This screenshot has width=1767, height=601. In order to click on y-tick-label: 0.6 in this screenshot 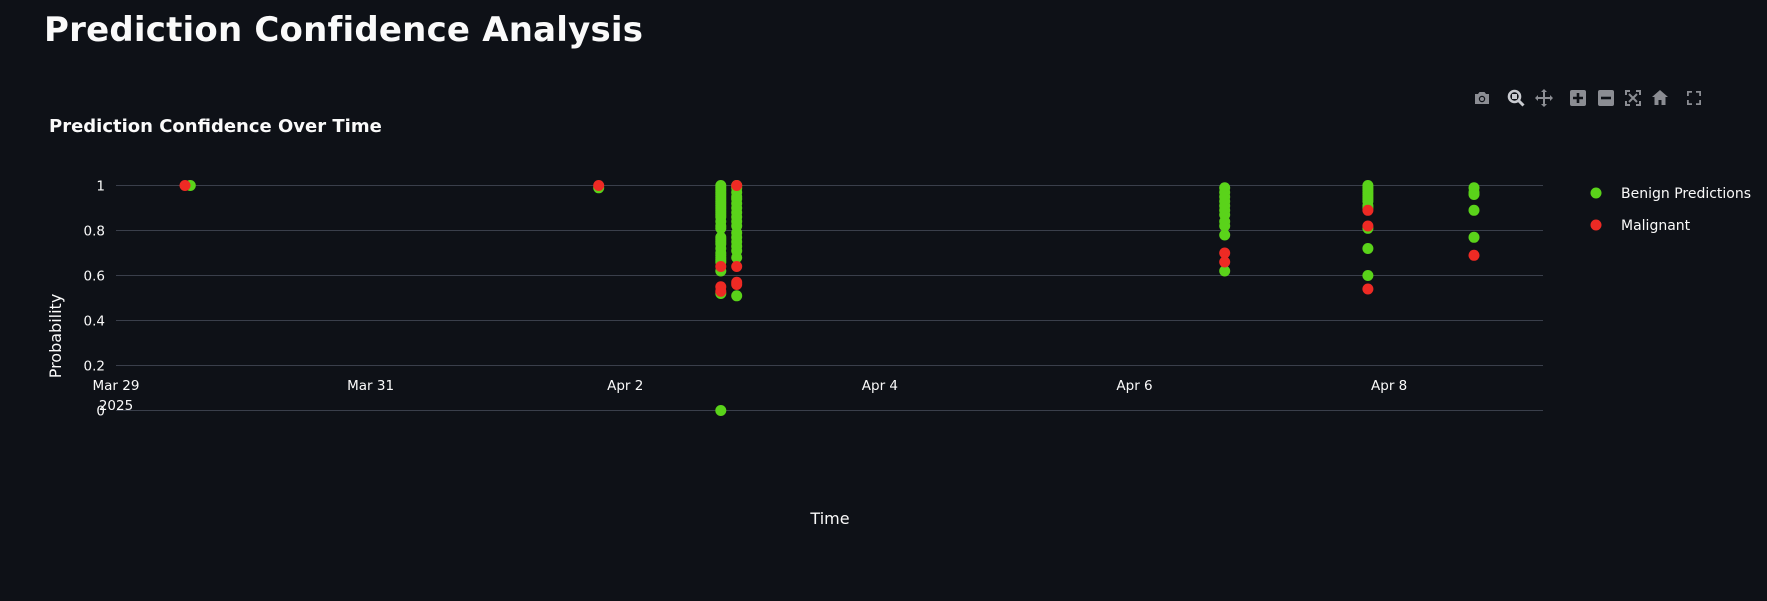, I will do `click(94, 277)`.